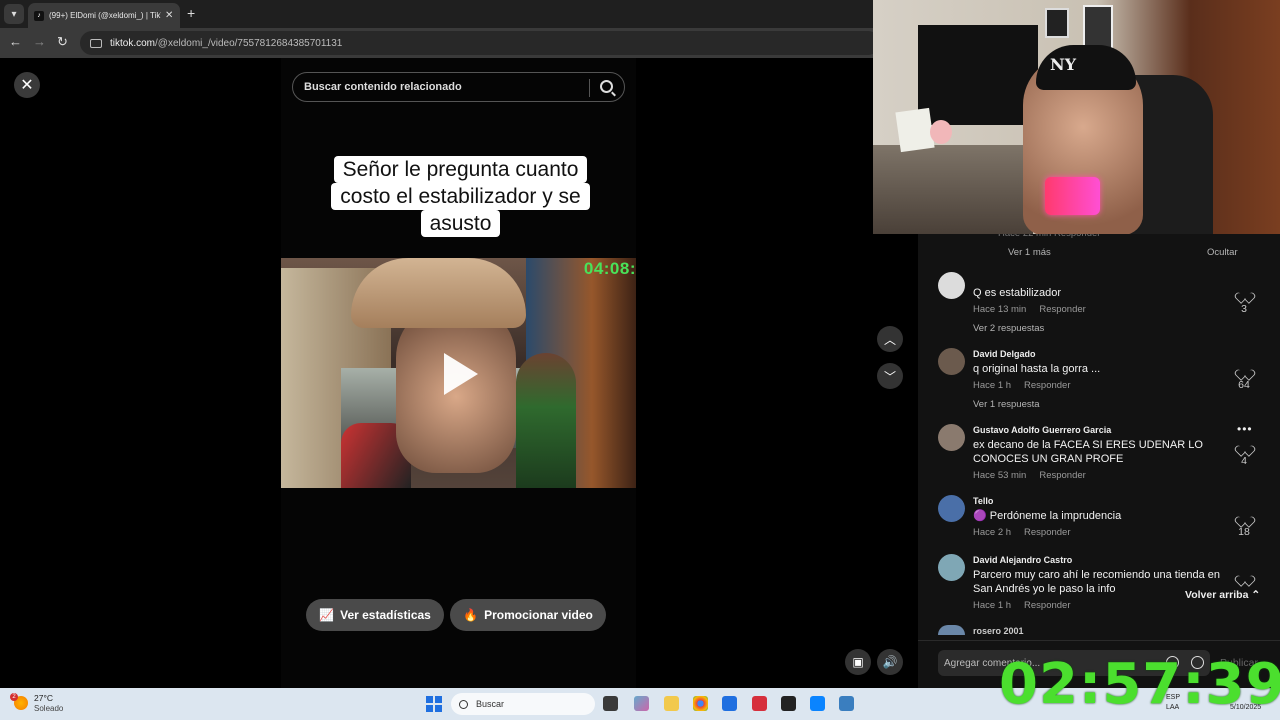 The height and width of the screenshot is (720, 1280). I want to click on view-stats-button: 📈 Ver estadísticas, so click(375, 615).